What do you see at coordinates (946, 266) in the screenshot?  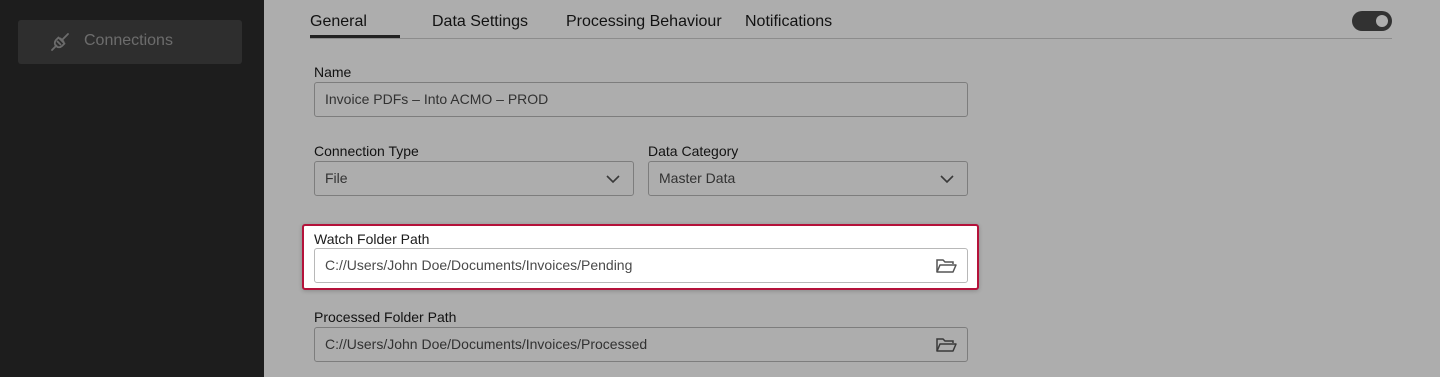 I see `folder-icon` at bounding box center [946, 266].